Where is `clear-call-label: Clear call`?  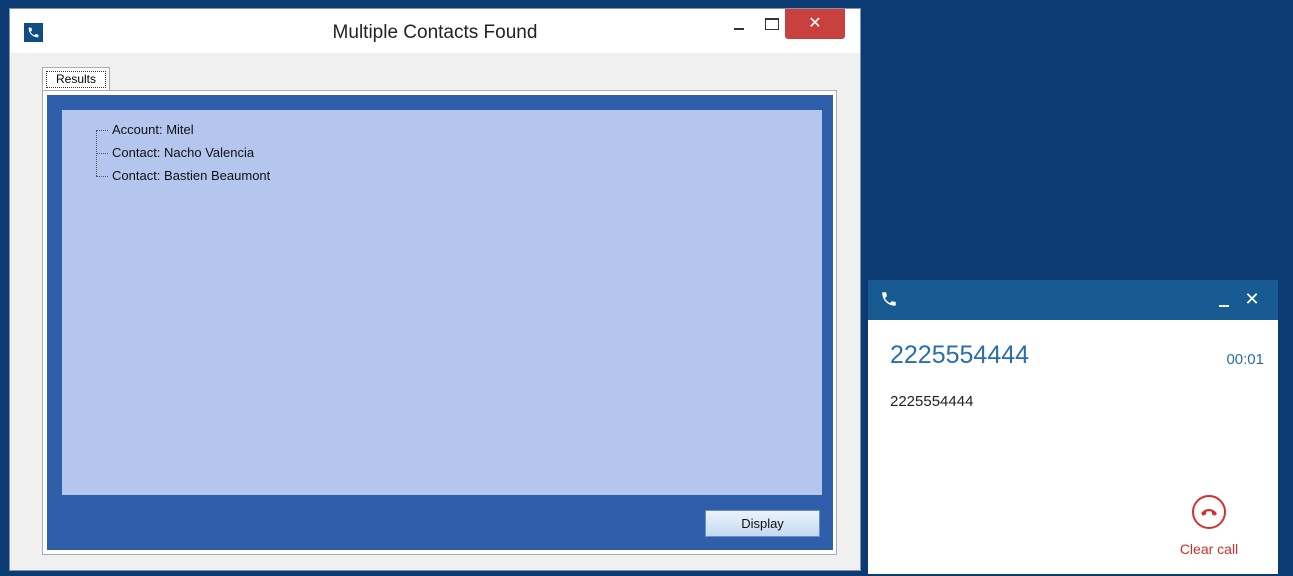 clear-call-label: Clear call is located at coordinates (1209, 549).